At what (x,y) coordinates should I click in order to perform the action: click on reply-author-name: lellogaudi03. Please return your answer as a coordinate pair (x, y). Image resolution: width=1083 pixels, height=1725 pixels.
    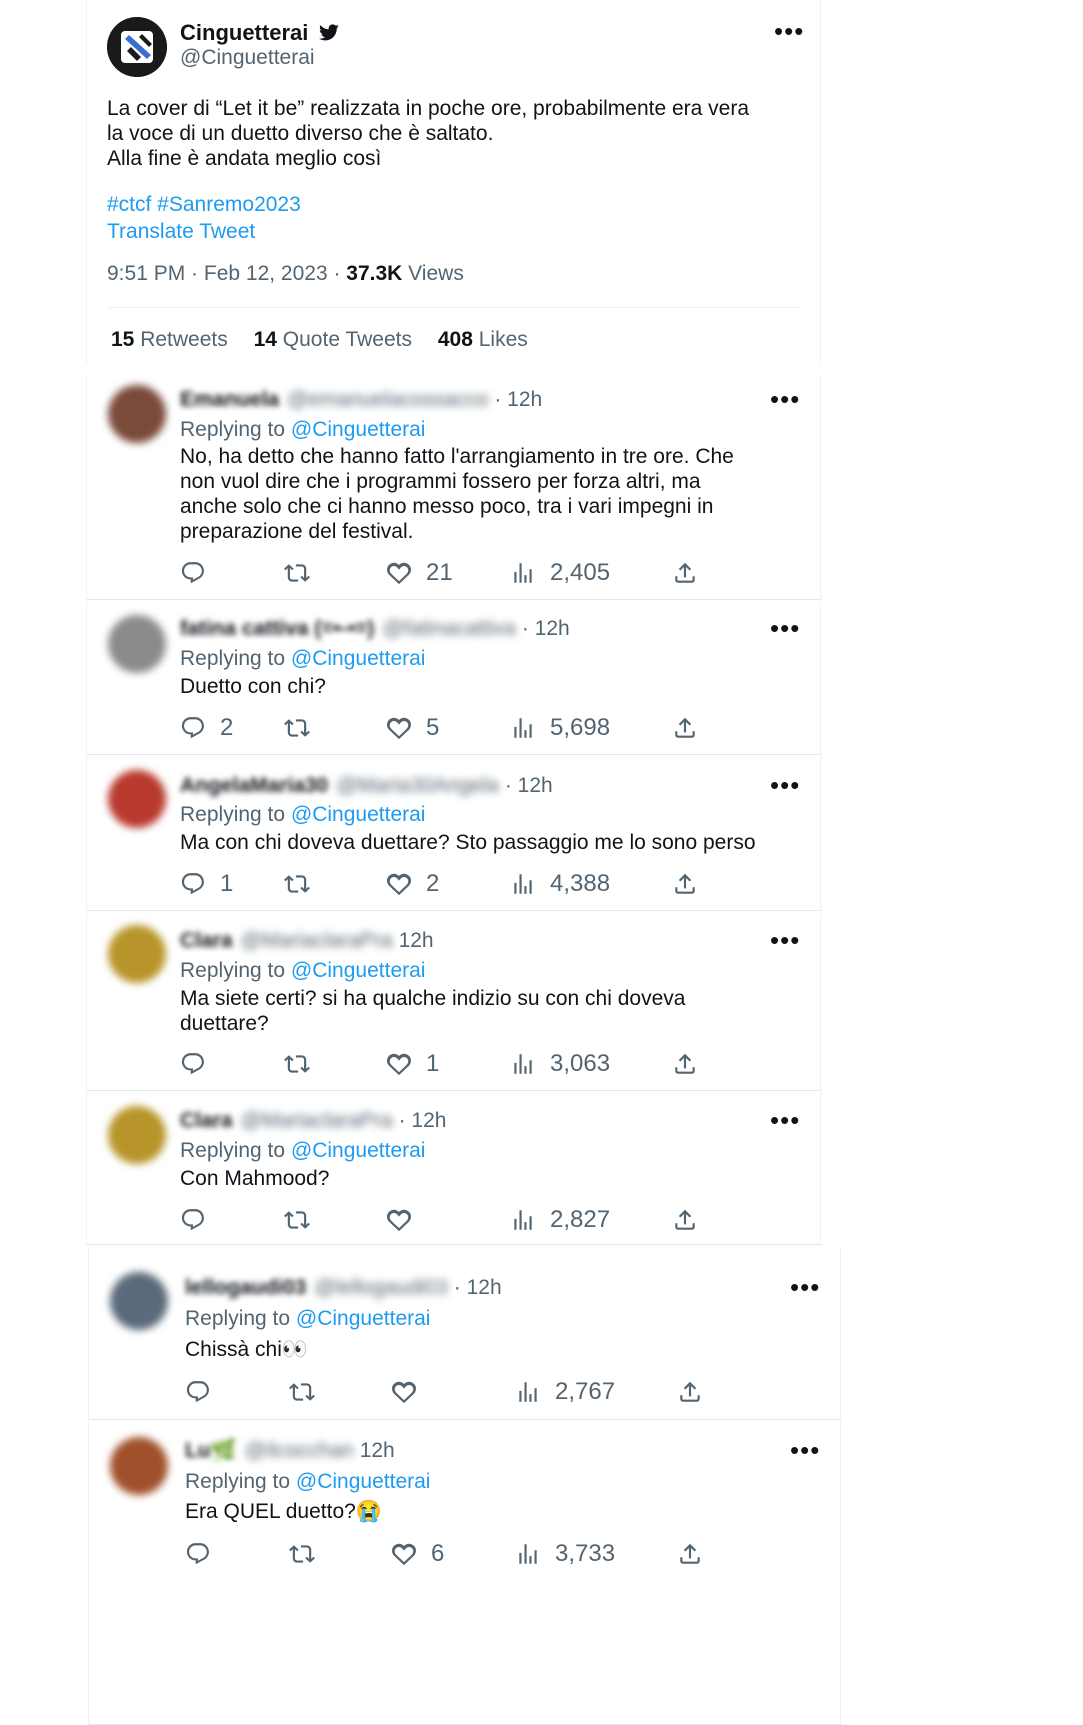
    Looking at the image, I should click on (245, 1288).